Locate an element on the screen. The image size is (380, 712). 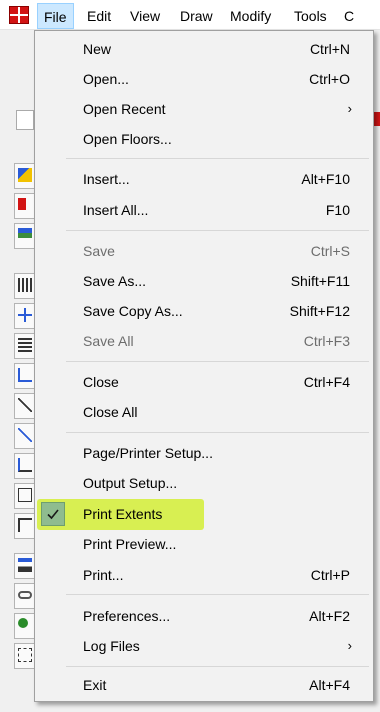
tool-crosshair-icon is located at coordinates (25, 316).